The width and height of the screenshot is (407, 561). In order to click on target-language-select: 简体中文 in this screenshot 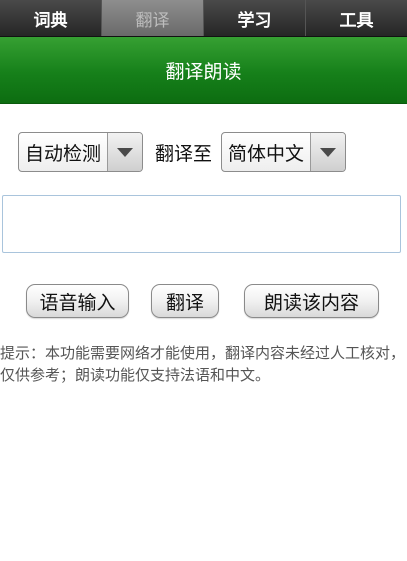, I will do `click(284, 152)`.